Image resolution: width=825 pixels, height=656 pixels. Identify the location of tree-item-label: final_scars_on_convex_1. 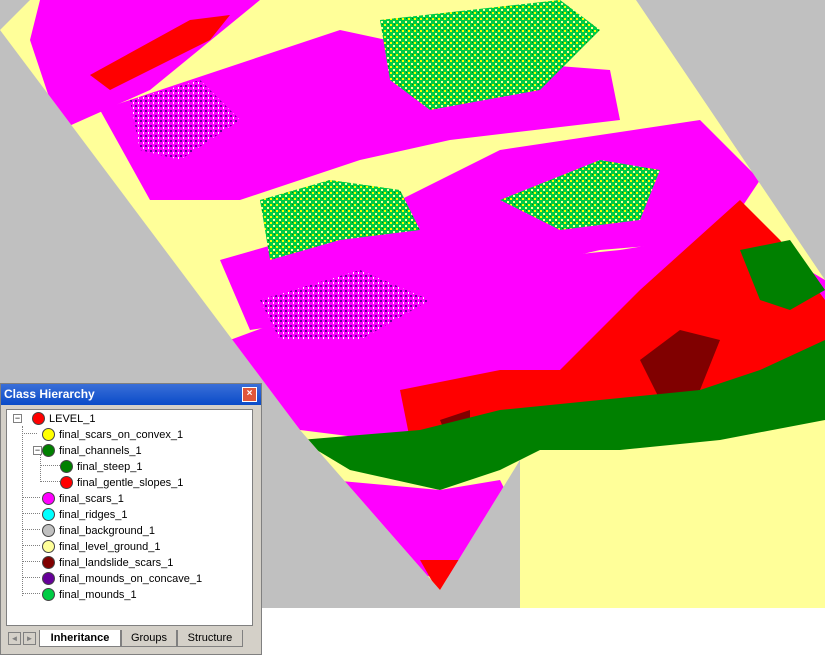
(121, 435).